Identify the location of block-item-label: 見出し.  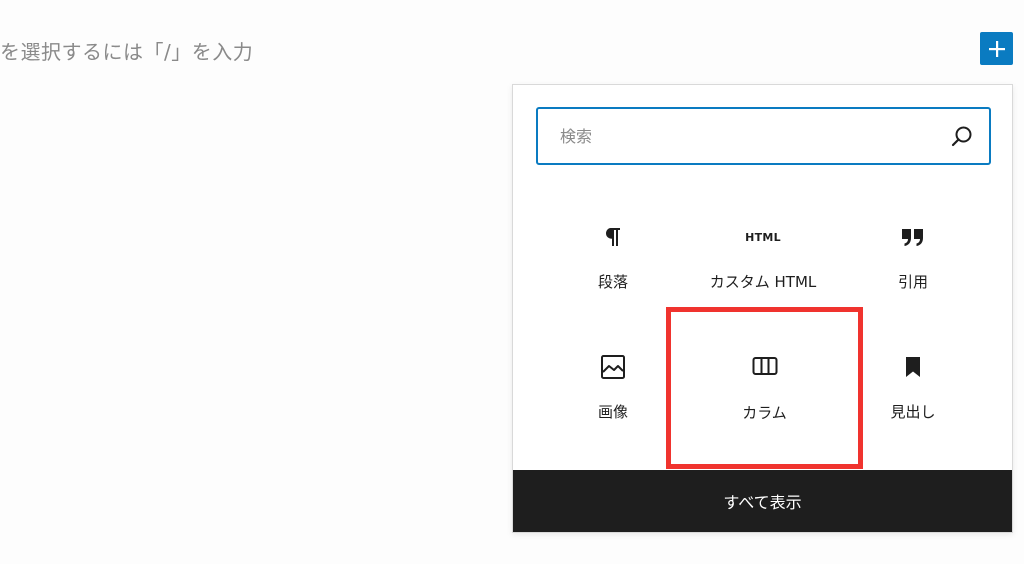
(913, 412).